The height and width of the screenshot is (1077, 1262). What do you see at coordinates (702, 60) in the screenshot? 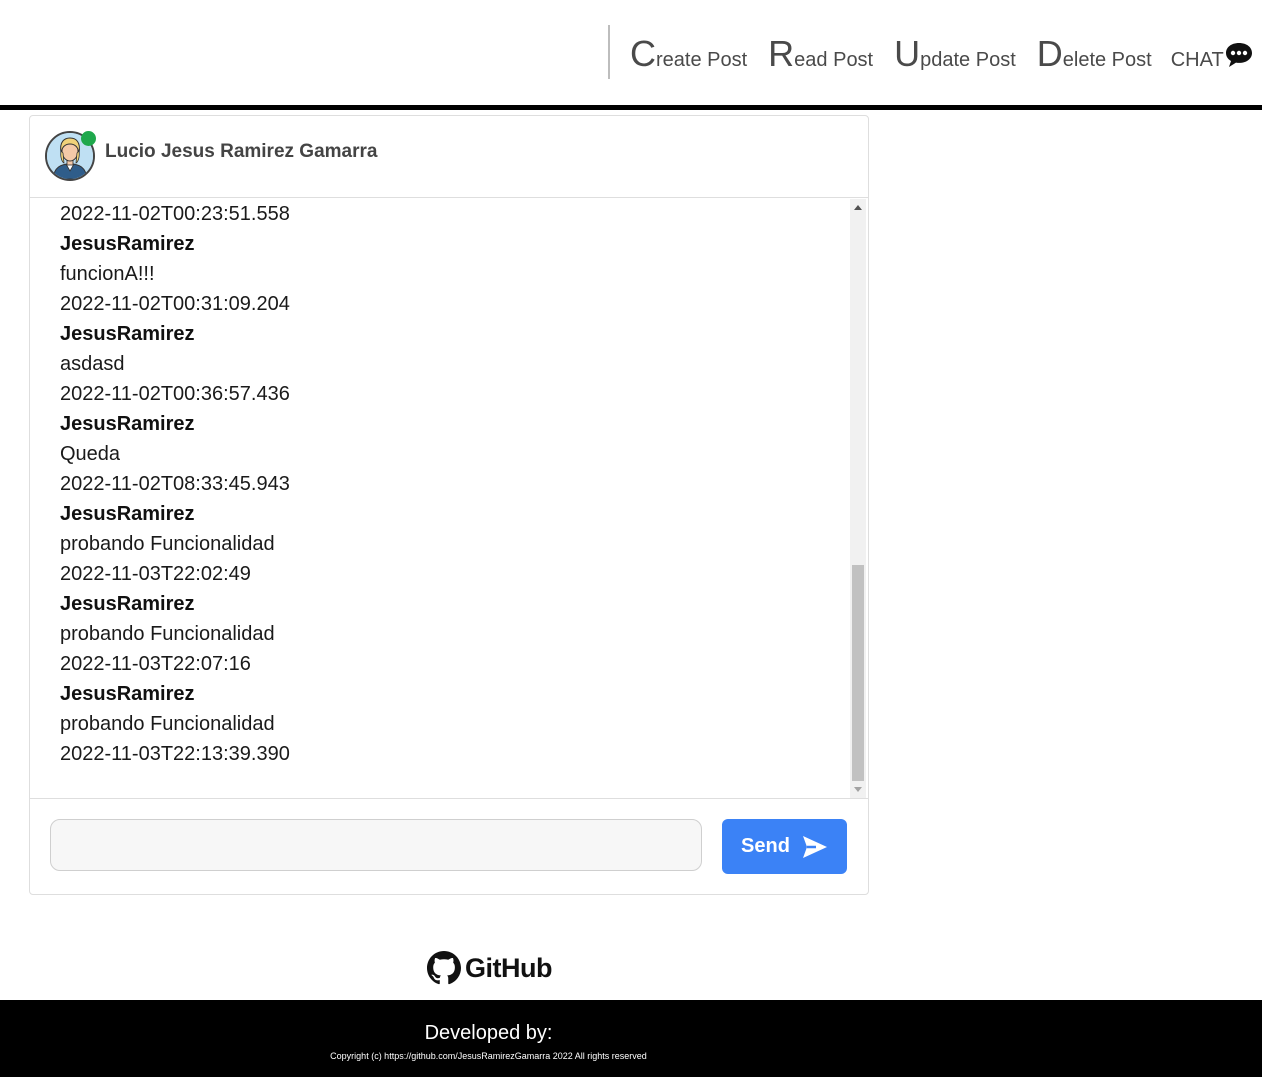
I see `nav-link-label: reate Post` at bounding box center [702, 60].